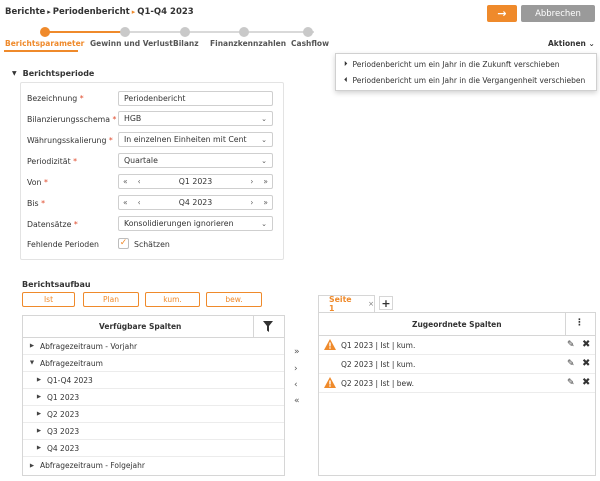 Image resolution: width=600 pixels, height=481 pixels. Describe the element at coordinates (72, 119) in the screenshot. I see `label-bilanzierungsschema: Bilanzierungsschema *` at that location.